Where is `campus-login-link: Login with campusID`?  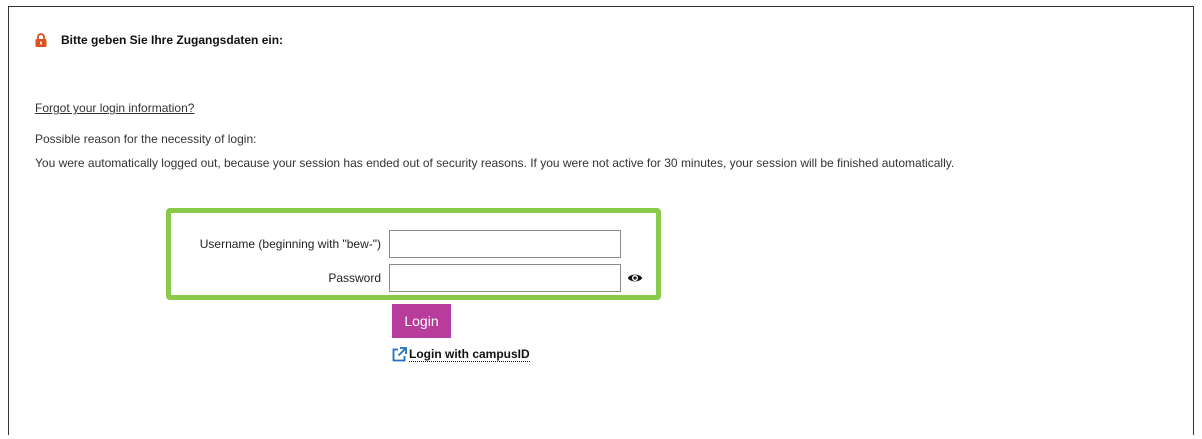 campus-login-link: Login with campusID is located at coordinates (461, 354).